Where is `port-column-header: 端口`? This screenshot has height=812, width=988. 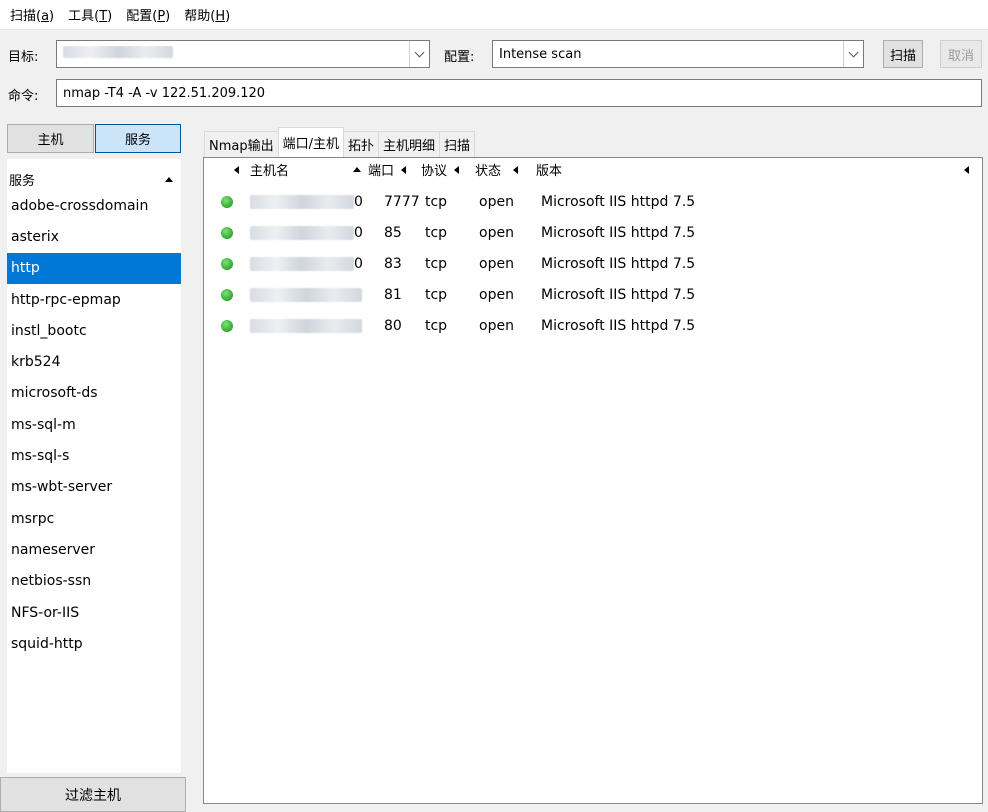
port-column-header: 端口 is located at coordinates (387, 169).